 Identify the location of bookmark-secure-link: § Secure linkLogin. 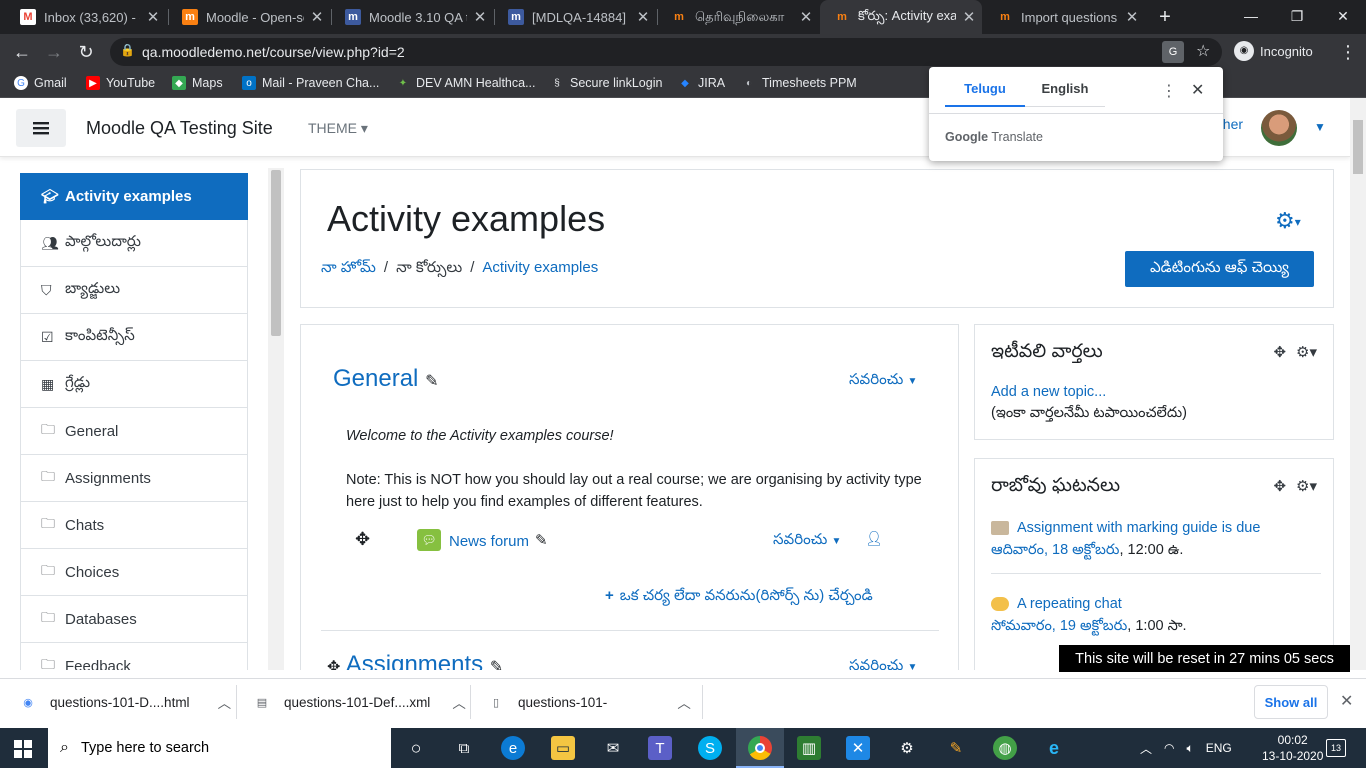
(606, 83).